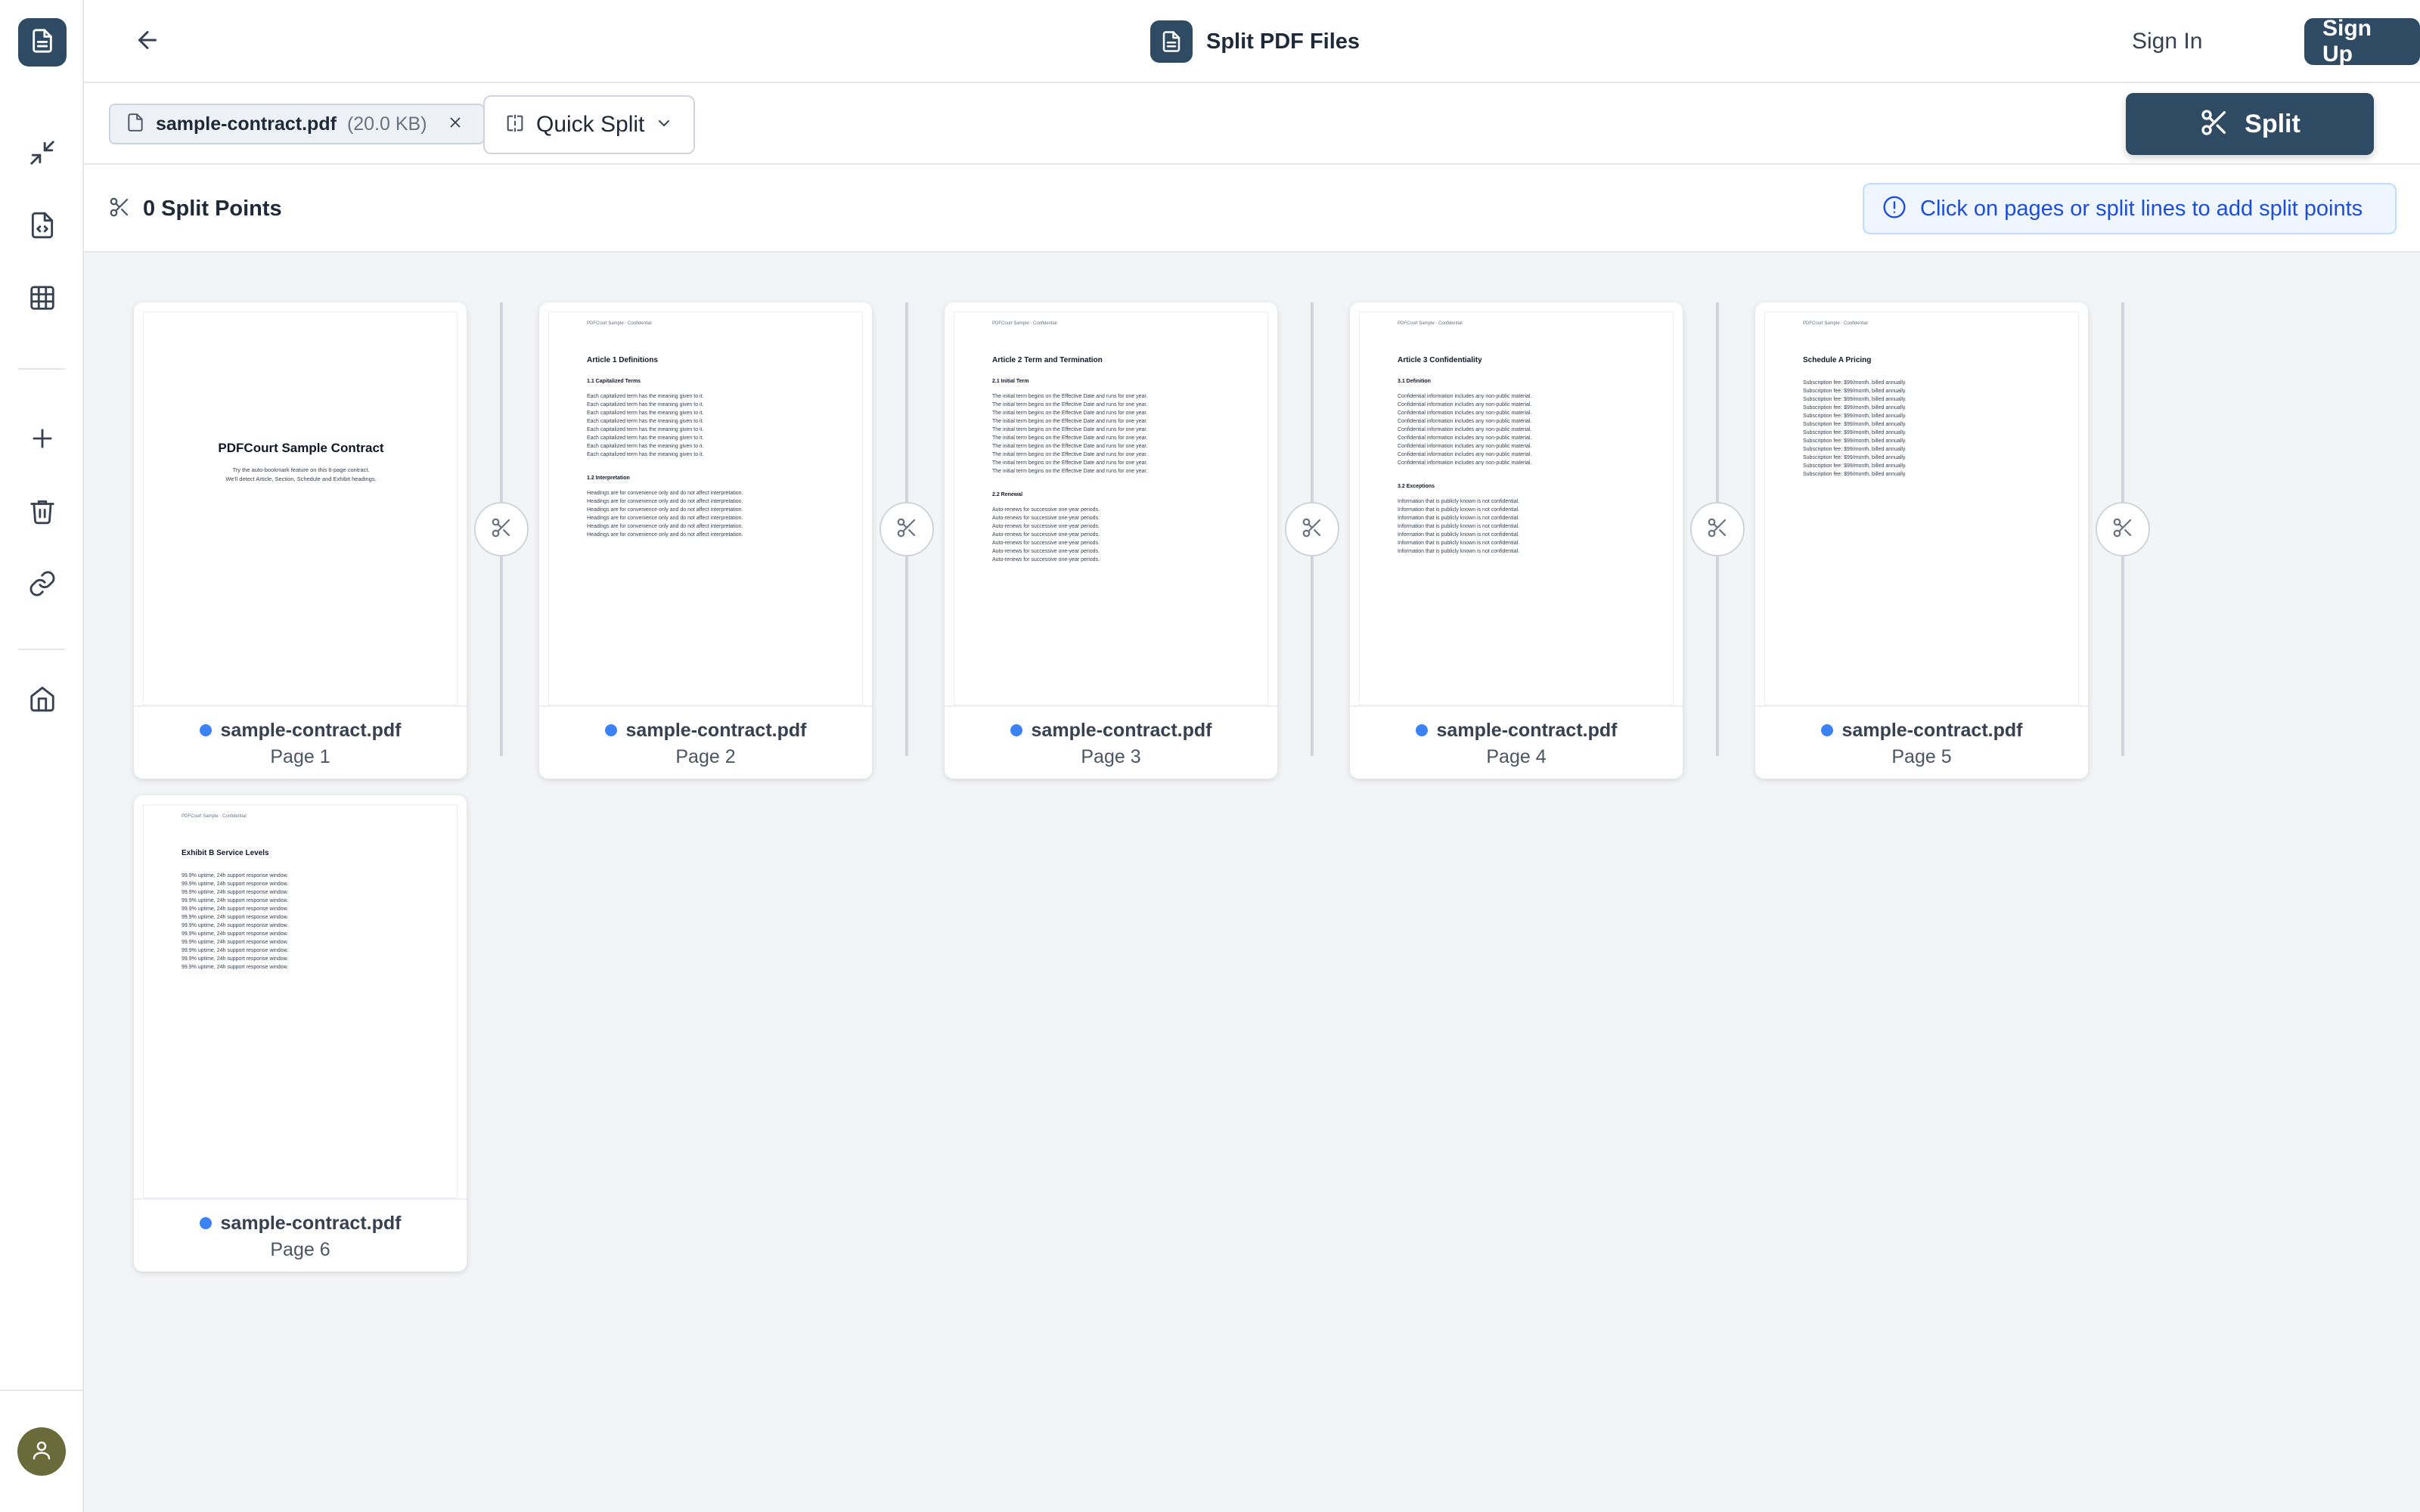  What do you see at coordinates (2362, 42) in the screenshot?
I see `sign-up-button: Sign Up` at bounding box center [2362, 42].